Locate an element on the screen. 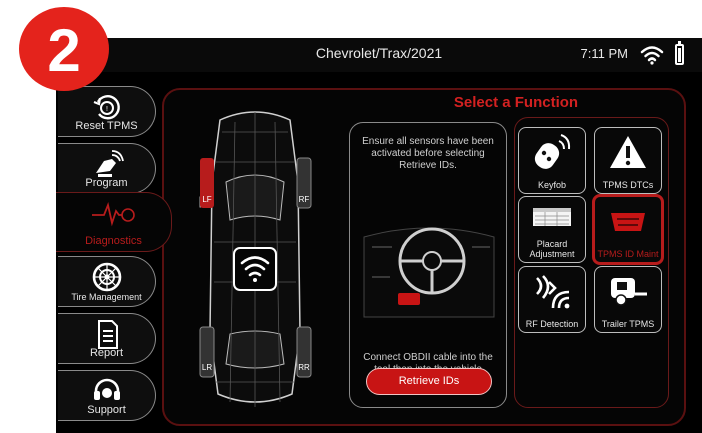  steering-wheel-obd-icon is located at coordinates (429, 272).